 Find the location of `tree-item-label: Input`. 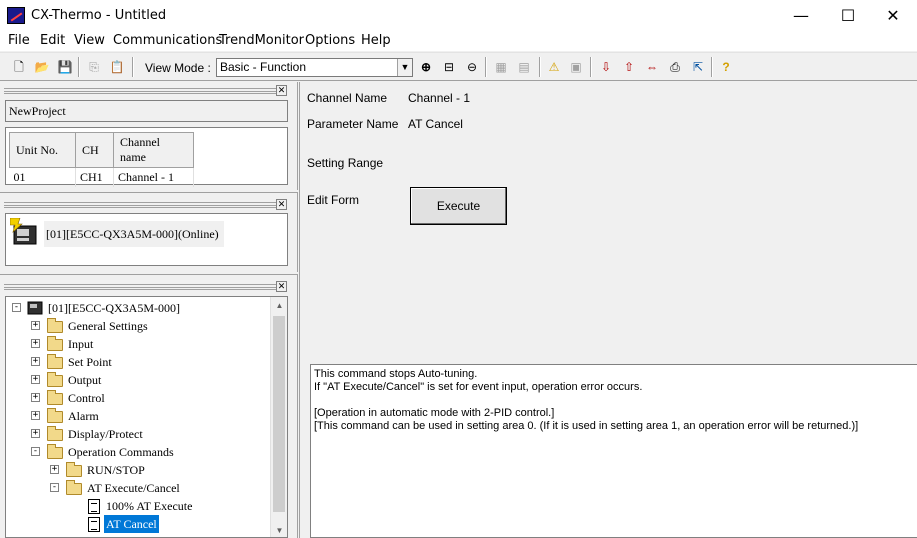

tree-item-label: Input is located at coordinates (81, 344).